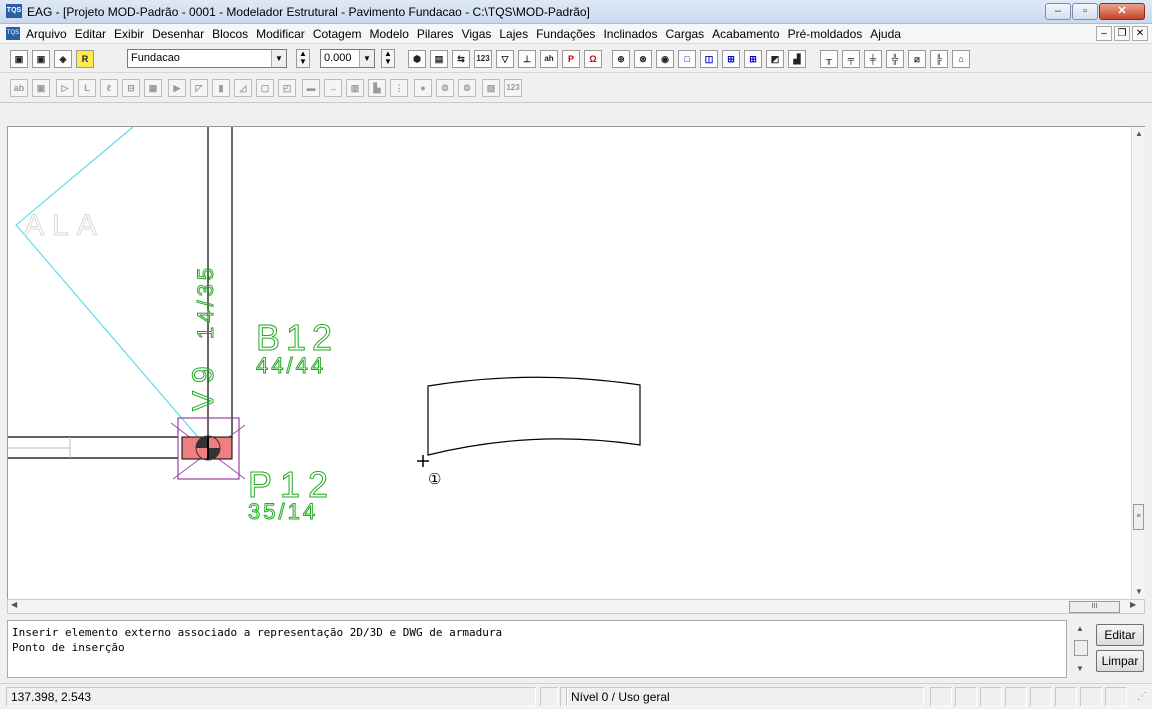 Image resolution: width=1152 pixels, height=709 pixels. Describe the element at coordinates (337, 34) in the screenshot. I see `menu-item-cotagem: Cotagem` at that location.